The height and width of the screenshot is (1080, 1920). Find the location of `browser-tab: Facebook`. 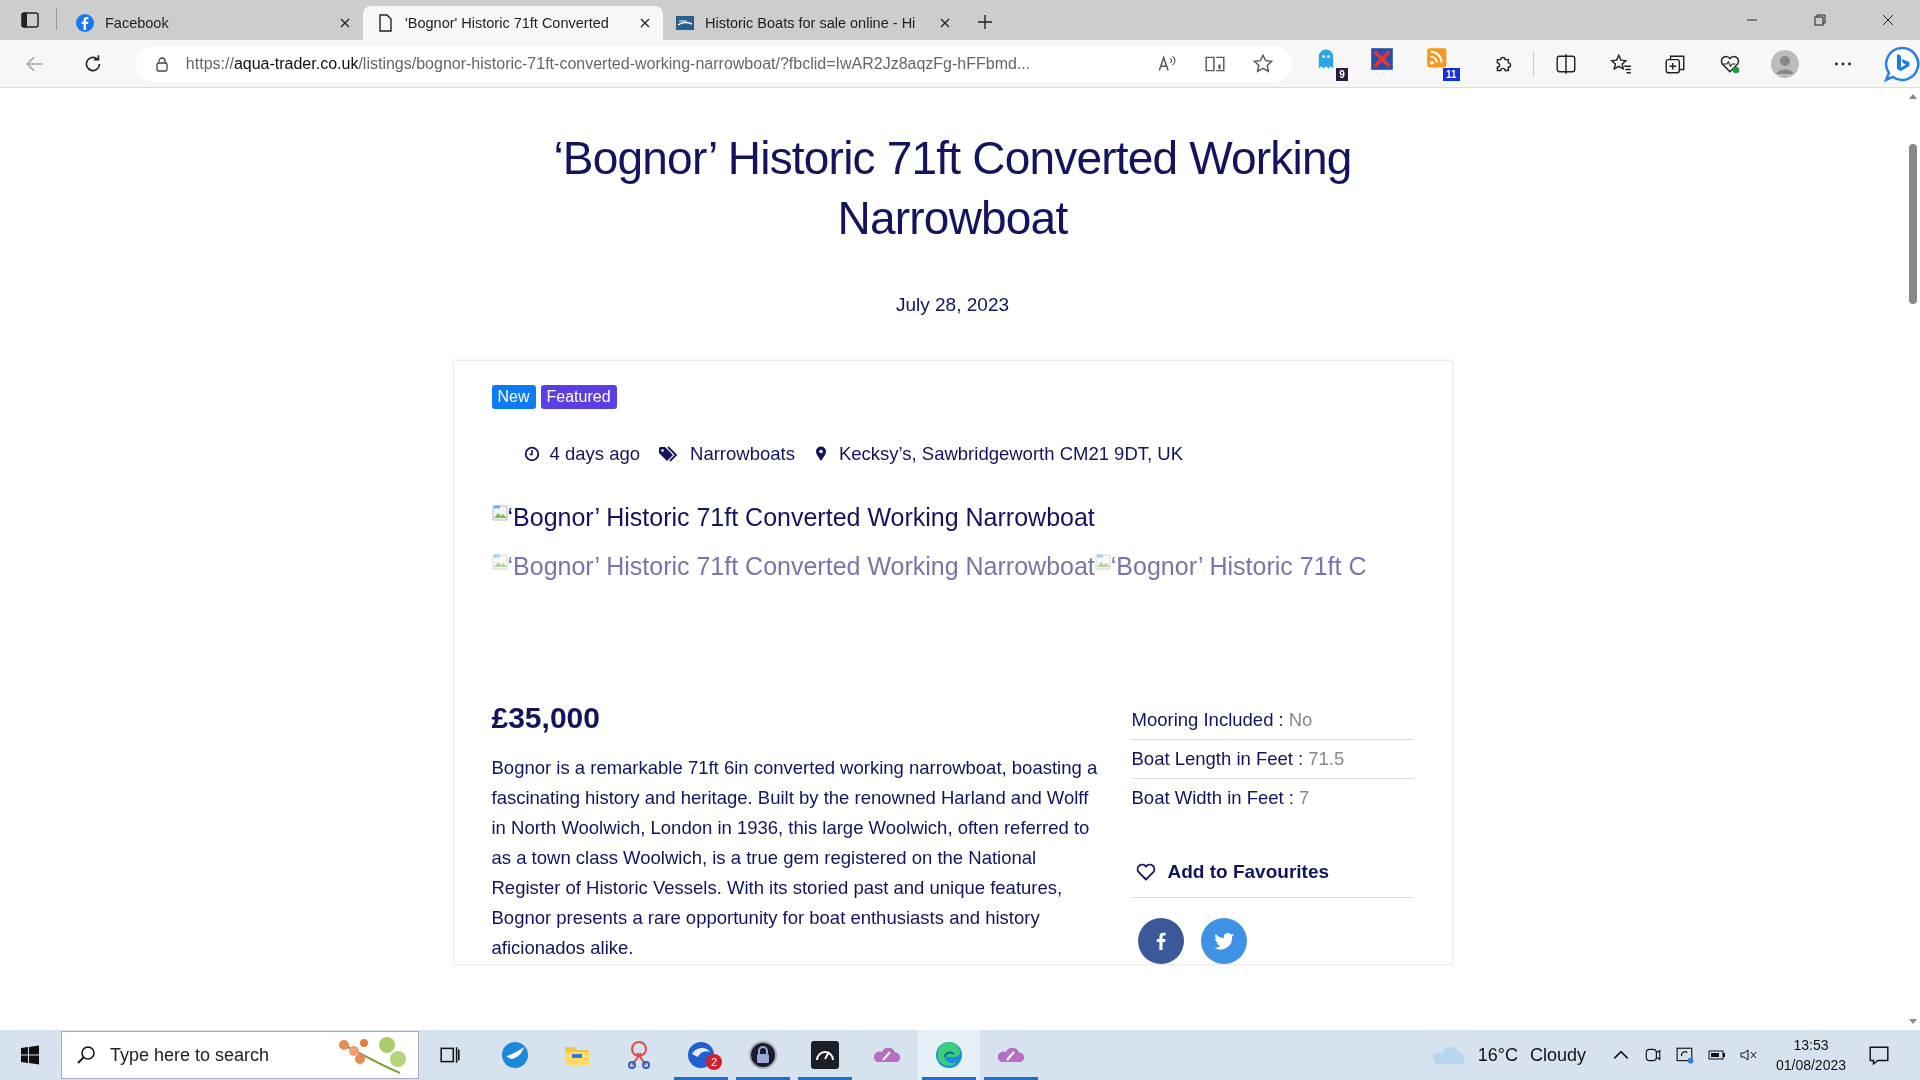

browser-tab: Facebook is located at coordinates (213, 23).